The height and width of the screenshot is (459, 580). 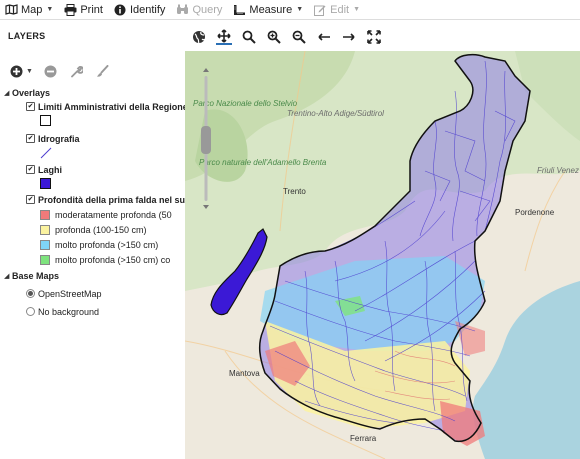 I want to click on wrench-icon, so click(x=77, y=71).